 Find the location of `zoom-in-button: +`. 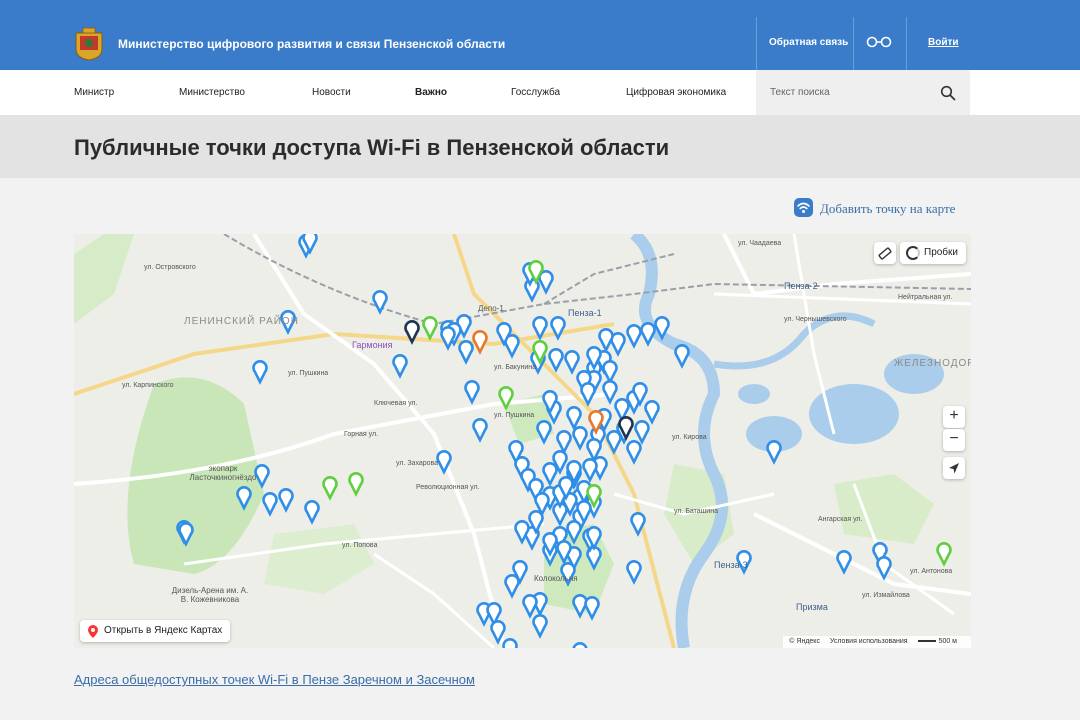

zoom-in-button: + is located at coordinates (954, 417).